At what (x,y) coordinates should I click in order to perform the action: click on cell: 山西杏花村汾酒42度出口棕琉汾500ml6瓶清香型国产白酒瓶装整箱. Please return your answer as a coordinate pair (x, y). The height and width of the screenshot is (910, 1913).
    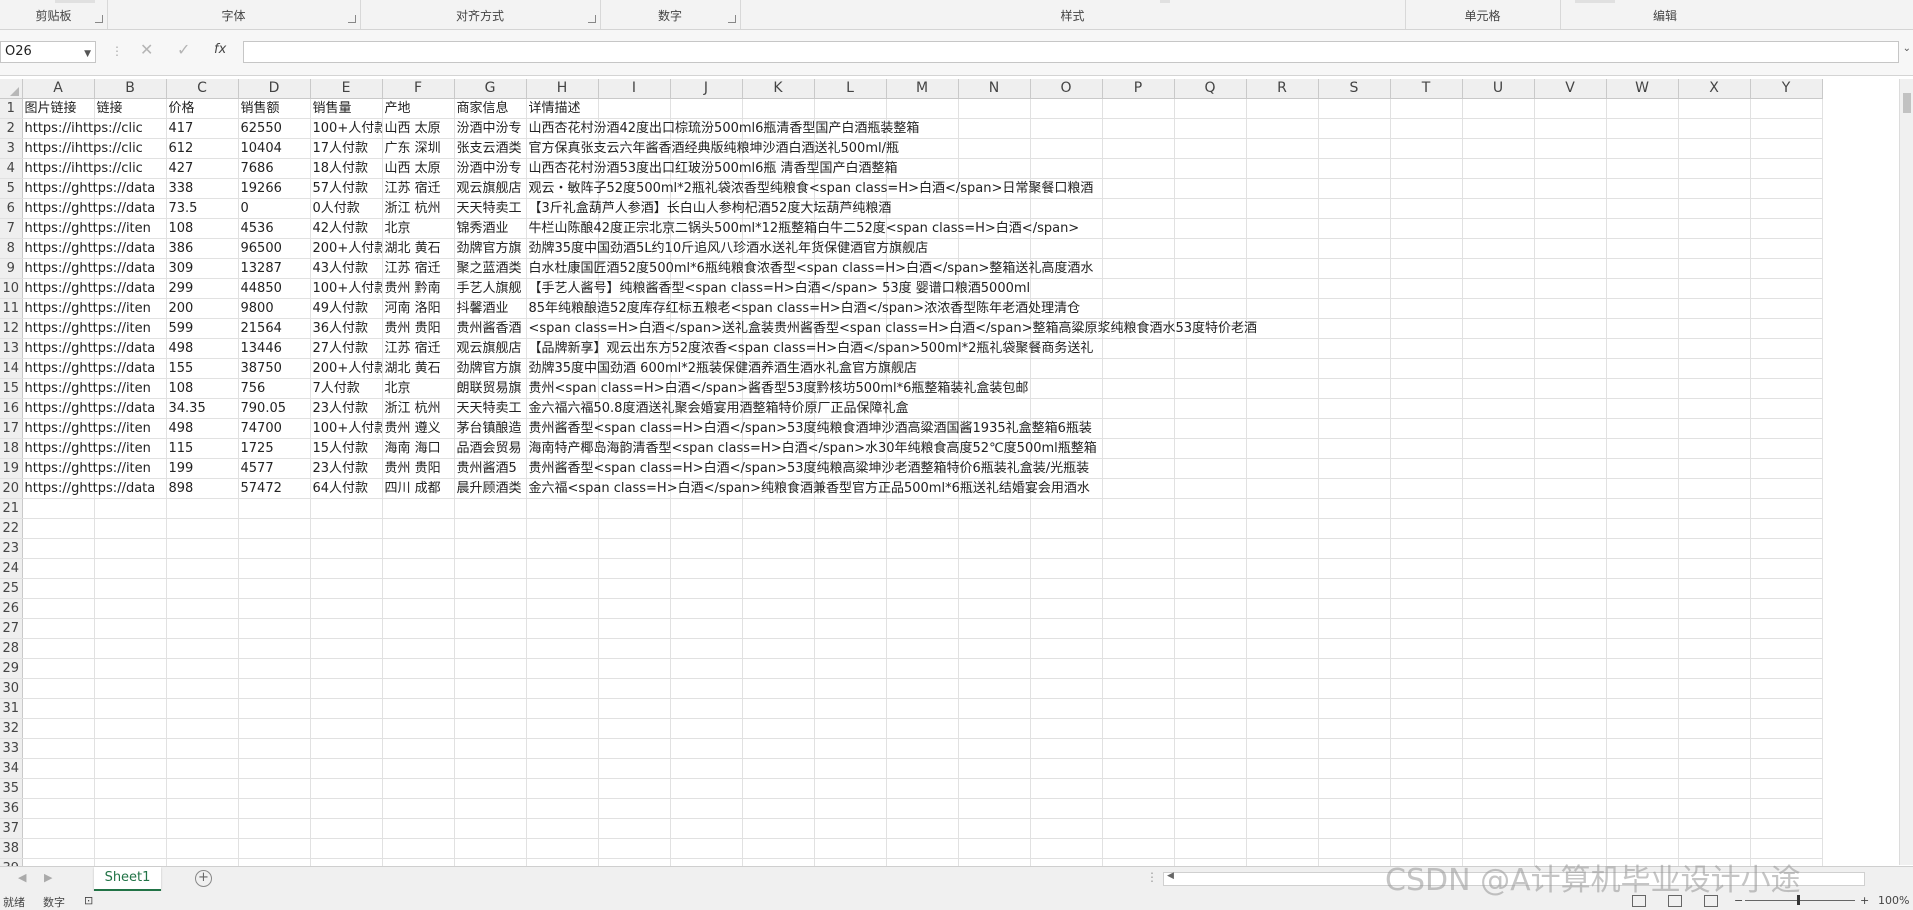
    Looking at the image, I should click on (722, 128).